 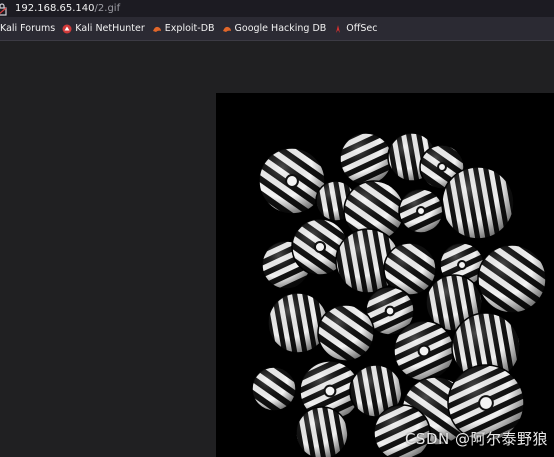 I want to click on url-text: 192.168.65.140/2.gif, so click(x=67, y=8).